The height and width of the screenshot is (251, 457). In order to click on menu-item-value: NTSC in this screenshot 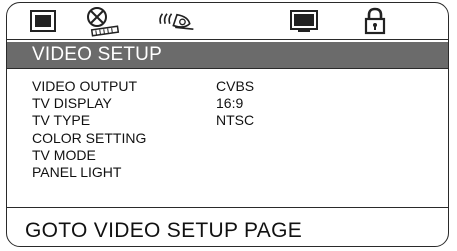, I will do `click(235, 120)`.